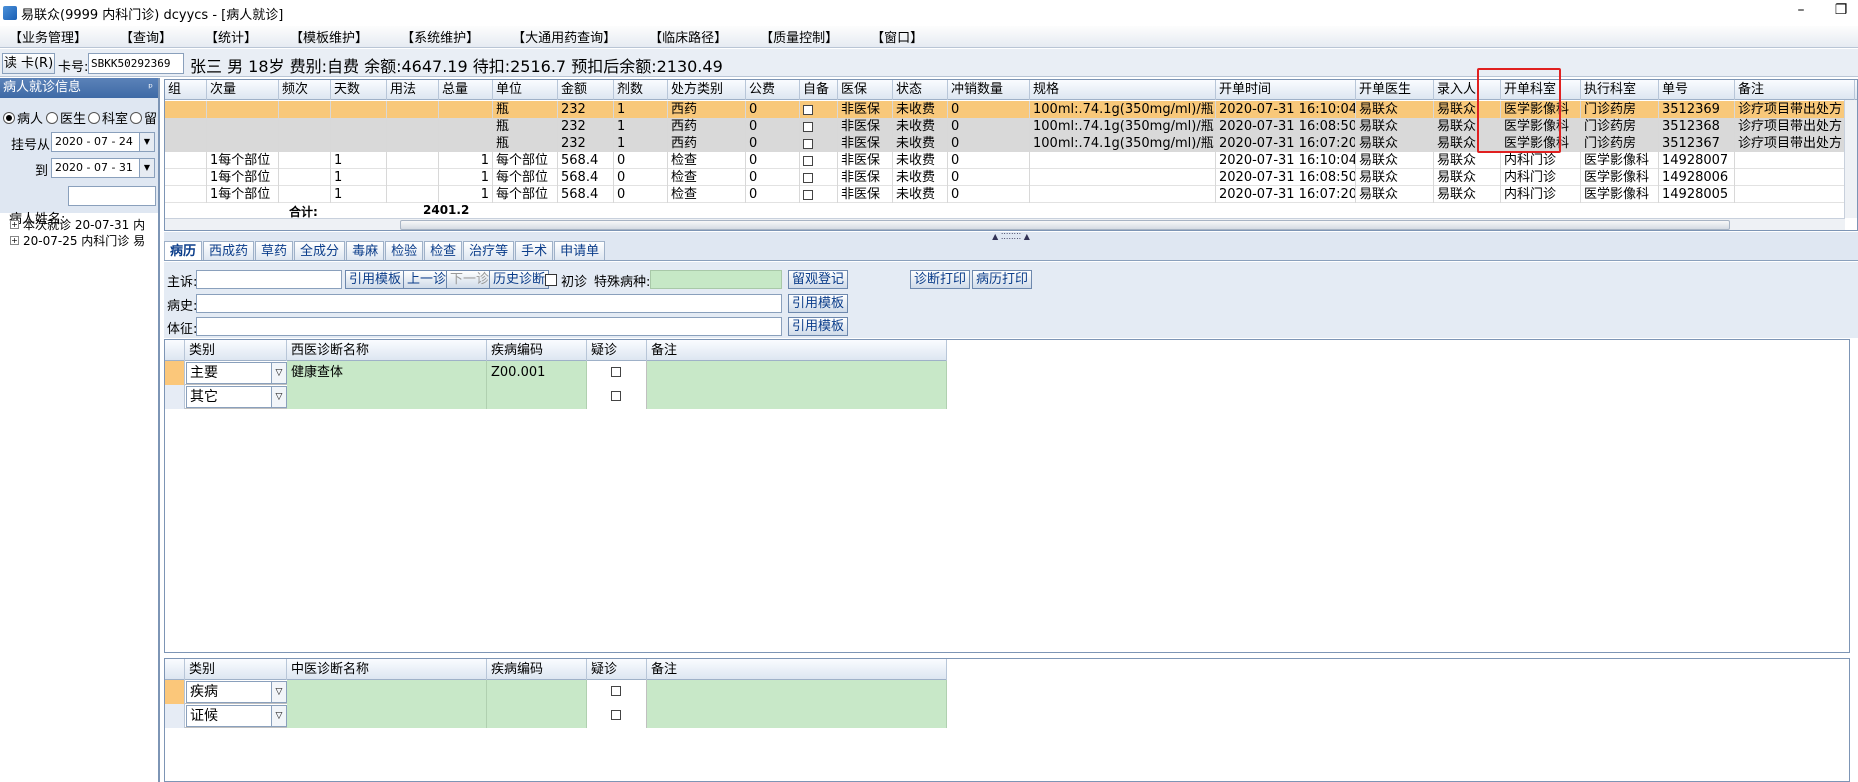 This screenshot has width=1858, height=782. What do you see at coordinates (818, 279) in the screenshot?
I see `observe-register-button: 留观登记` at bounding box center [818, 279].